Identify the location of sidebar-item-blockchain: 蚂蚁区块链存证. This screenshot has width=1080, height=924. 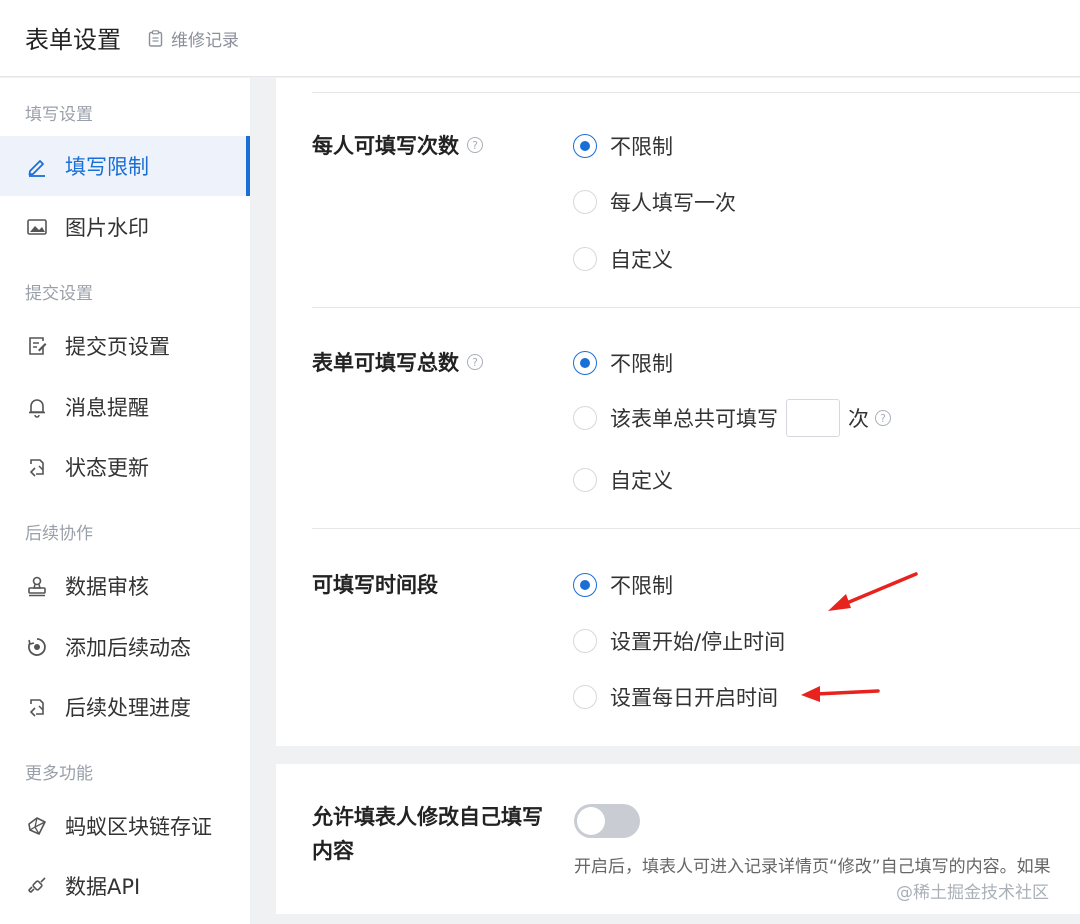
(125, 826).